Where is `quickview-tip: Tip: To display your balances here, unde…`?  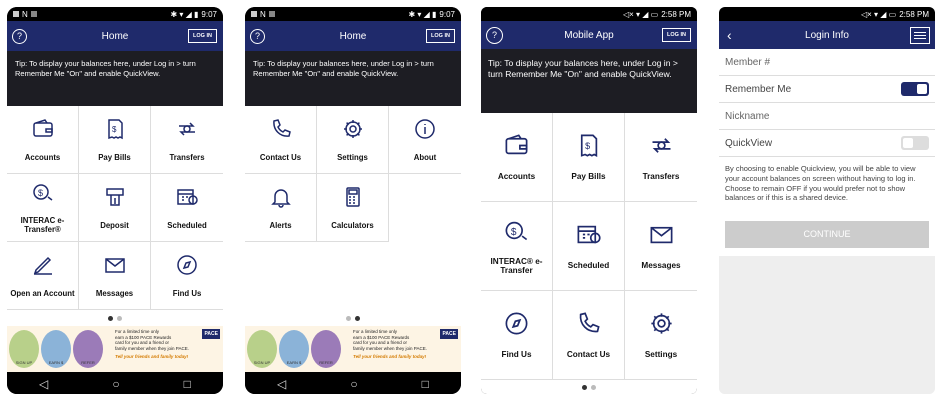 quickview-tip: Tip: To display your balances here, unde… is located at coordinates (115, 78).